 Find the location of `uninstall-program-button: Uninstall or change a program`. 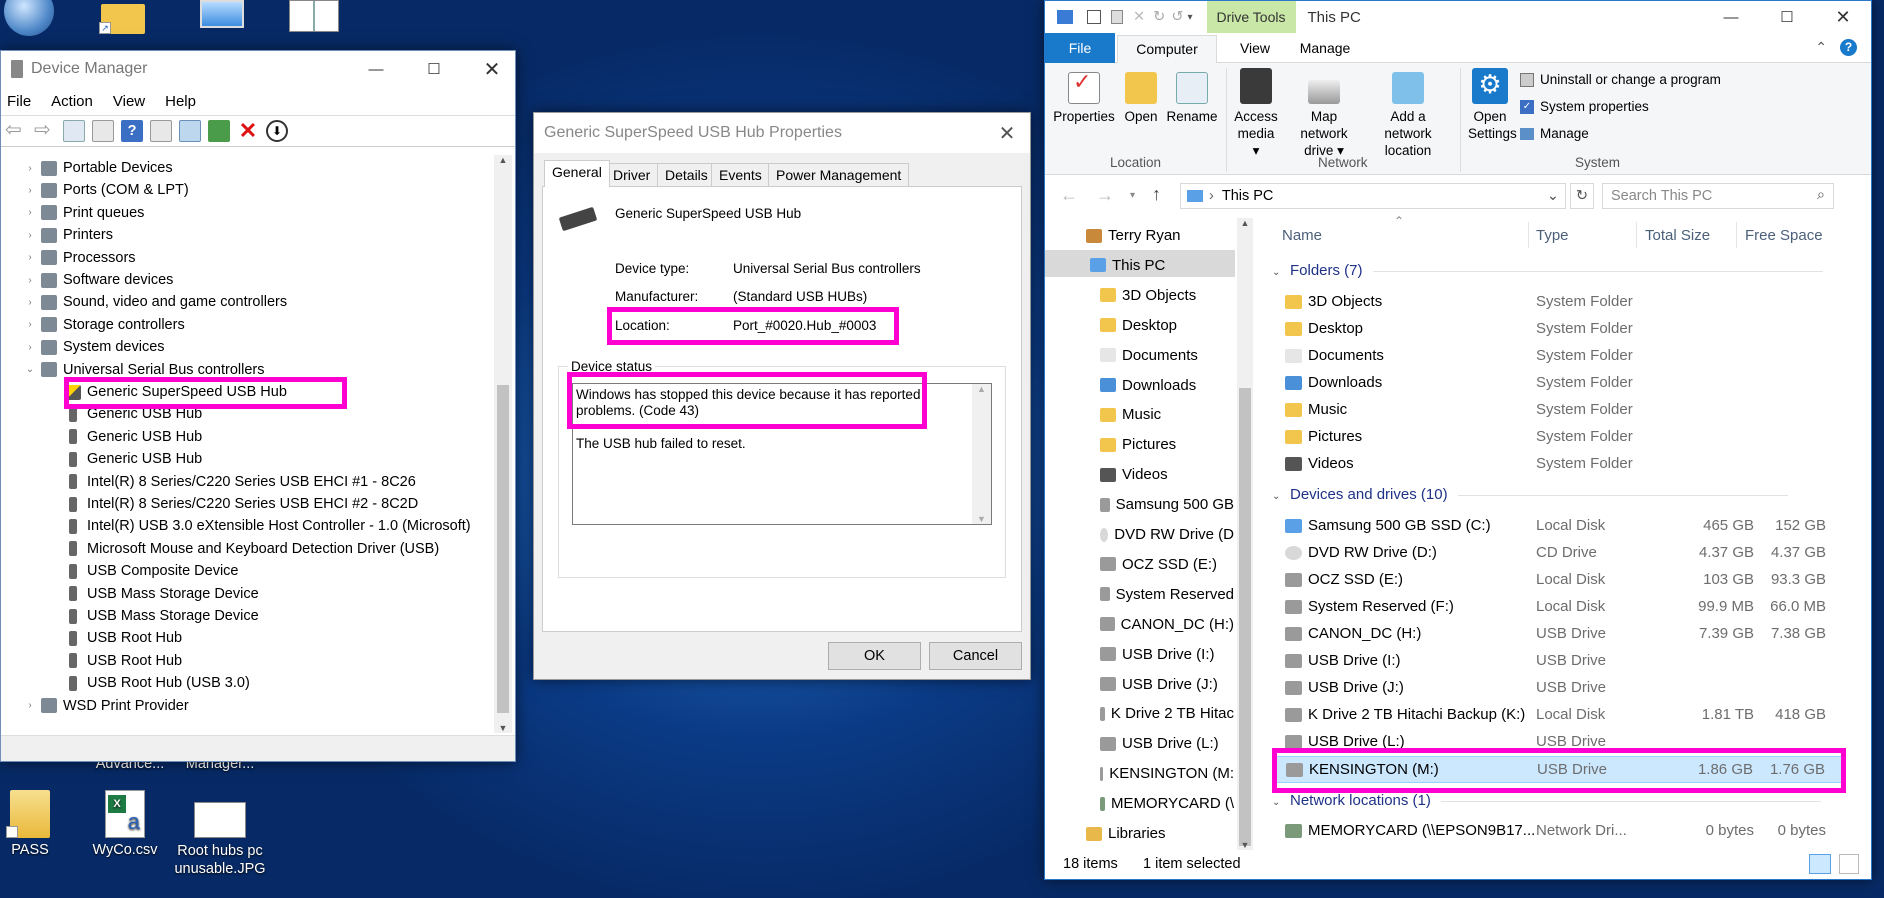

uninstall-program-button: Uninstall or change a program is located at coordinates (1620, 79).